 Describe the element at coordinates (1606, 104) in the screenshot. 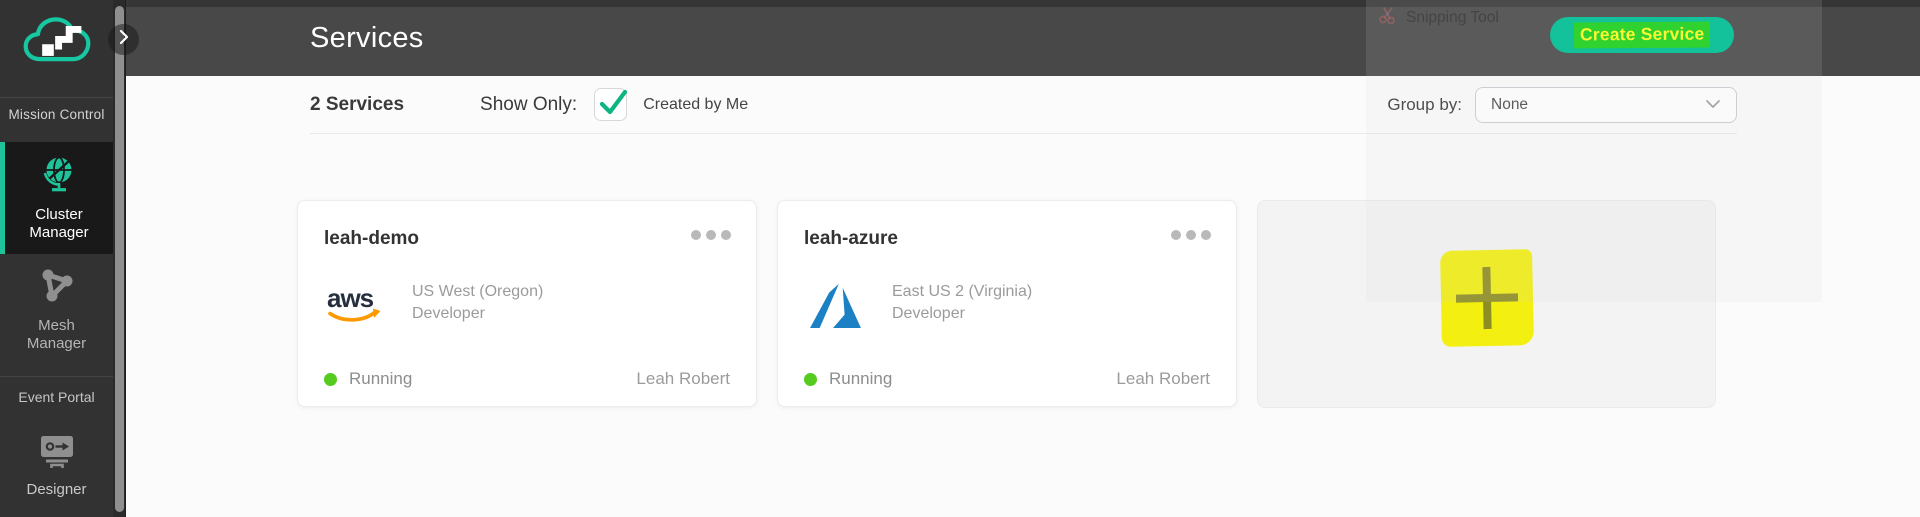

I see `group-by-dropdown: None` at that location.